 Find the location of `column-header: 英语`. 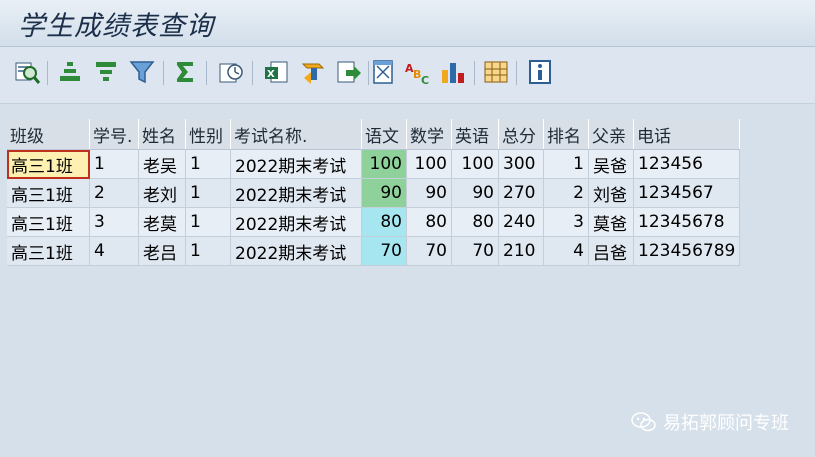

column-header: 英语 is located at coordinates (475, 134).